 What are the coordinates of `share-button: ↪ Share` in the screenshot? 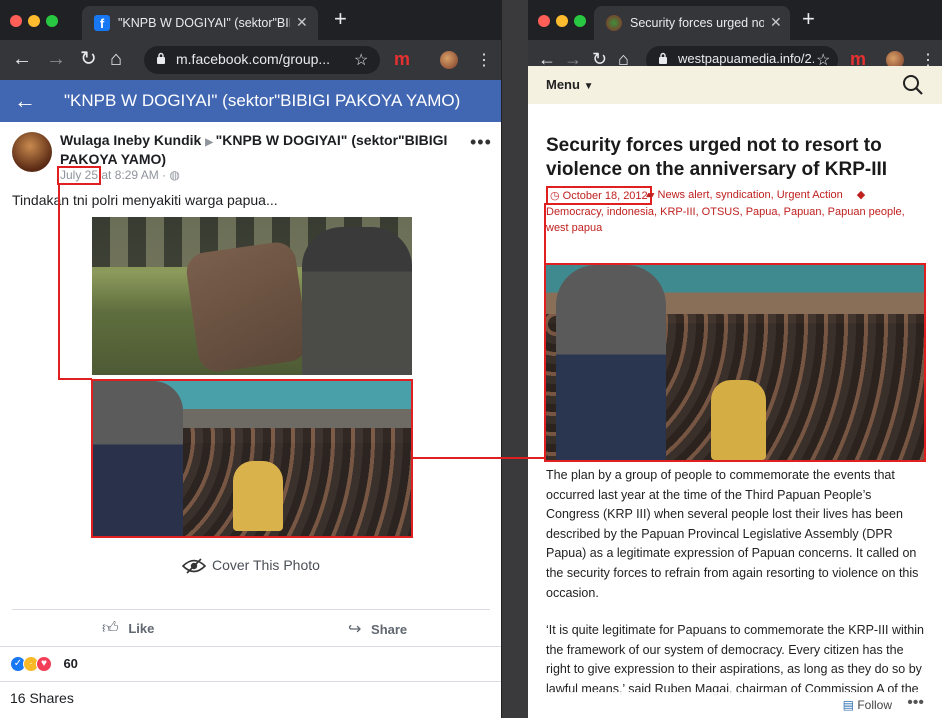 It's located at (377, 629).